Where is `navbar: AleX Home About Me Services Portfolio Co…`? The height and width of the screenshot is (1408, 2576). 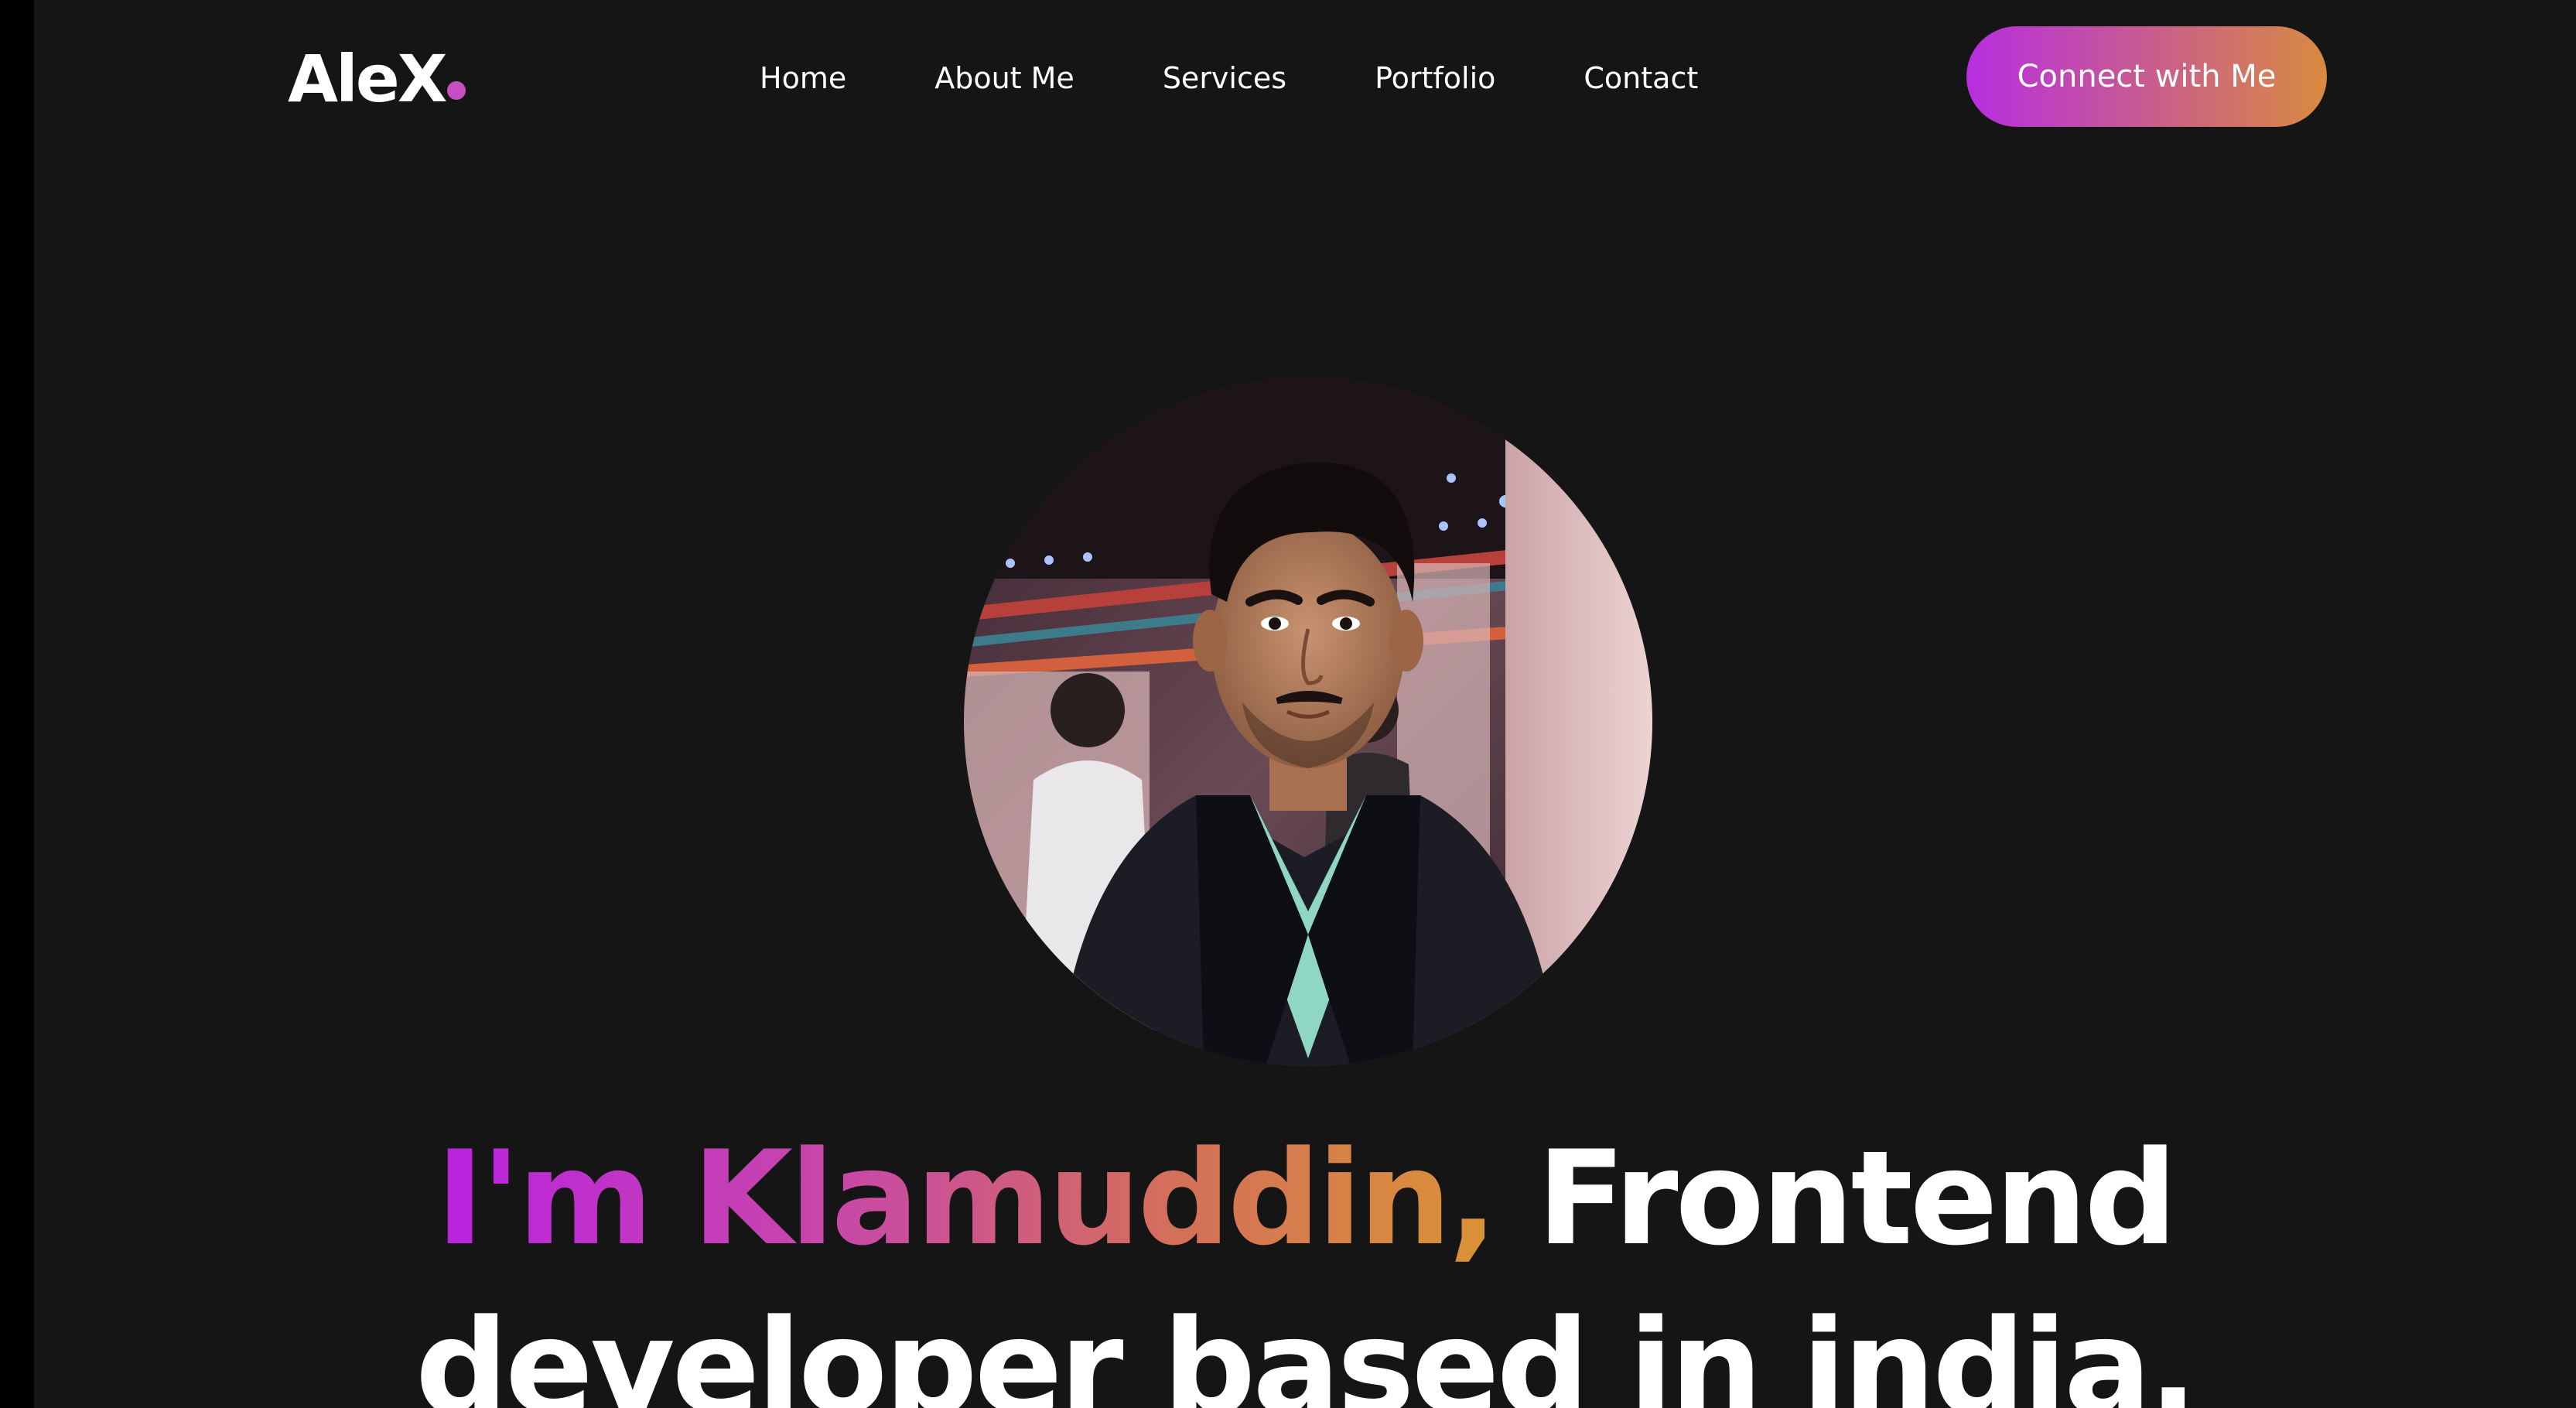 navbar: AleX Home About Me Services Portfolio Co… is located at coordinates (1305, 78).